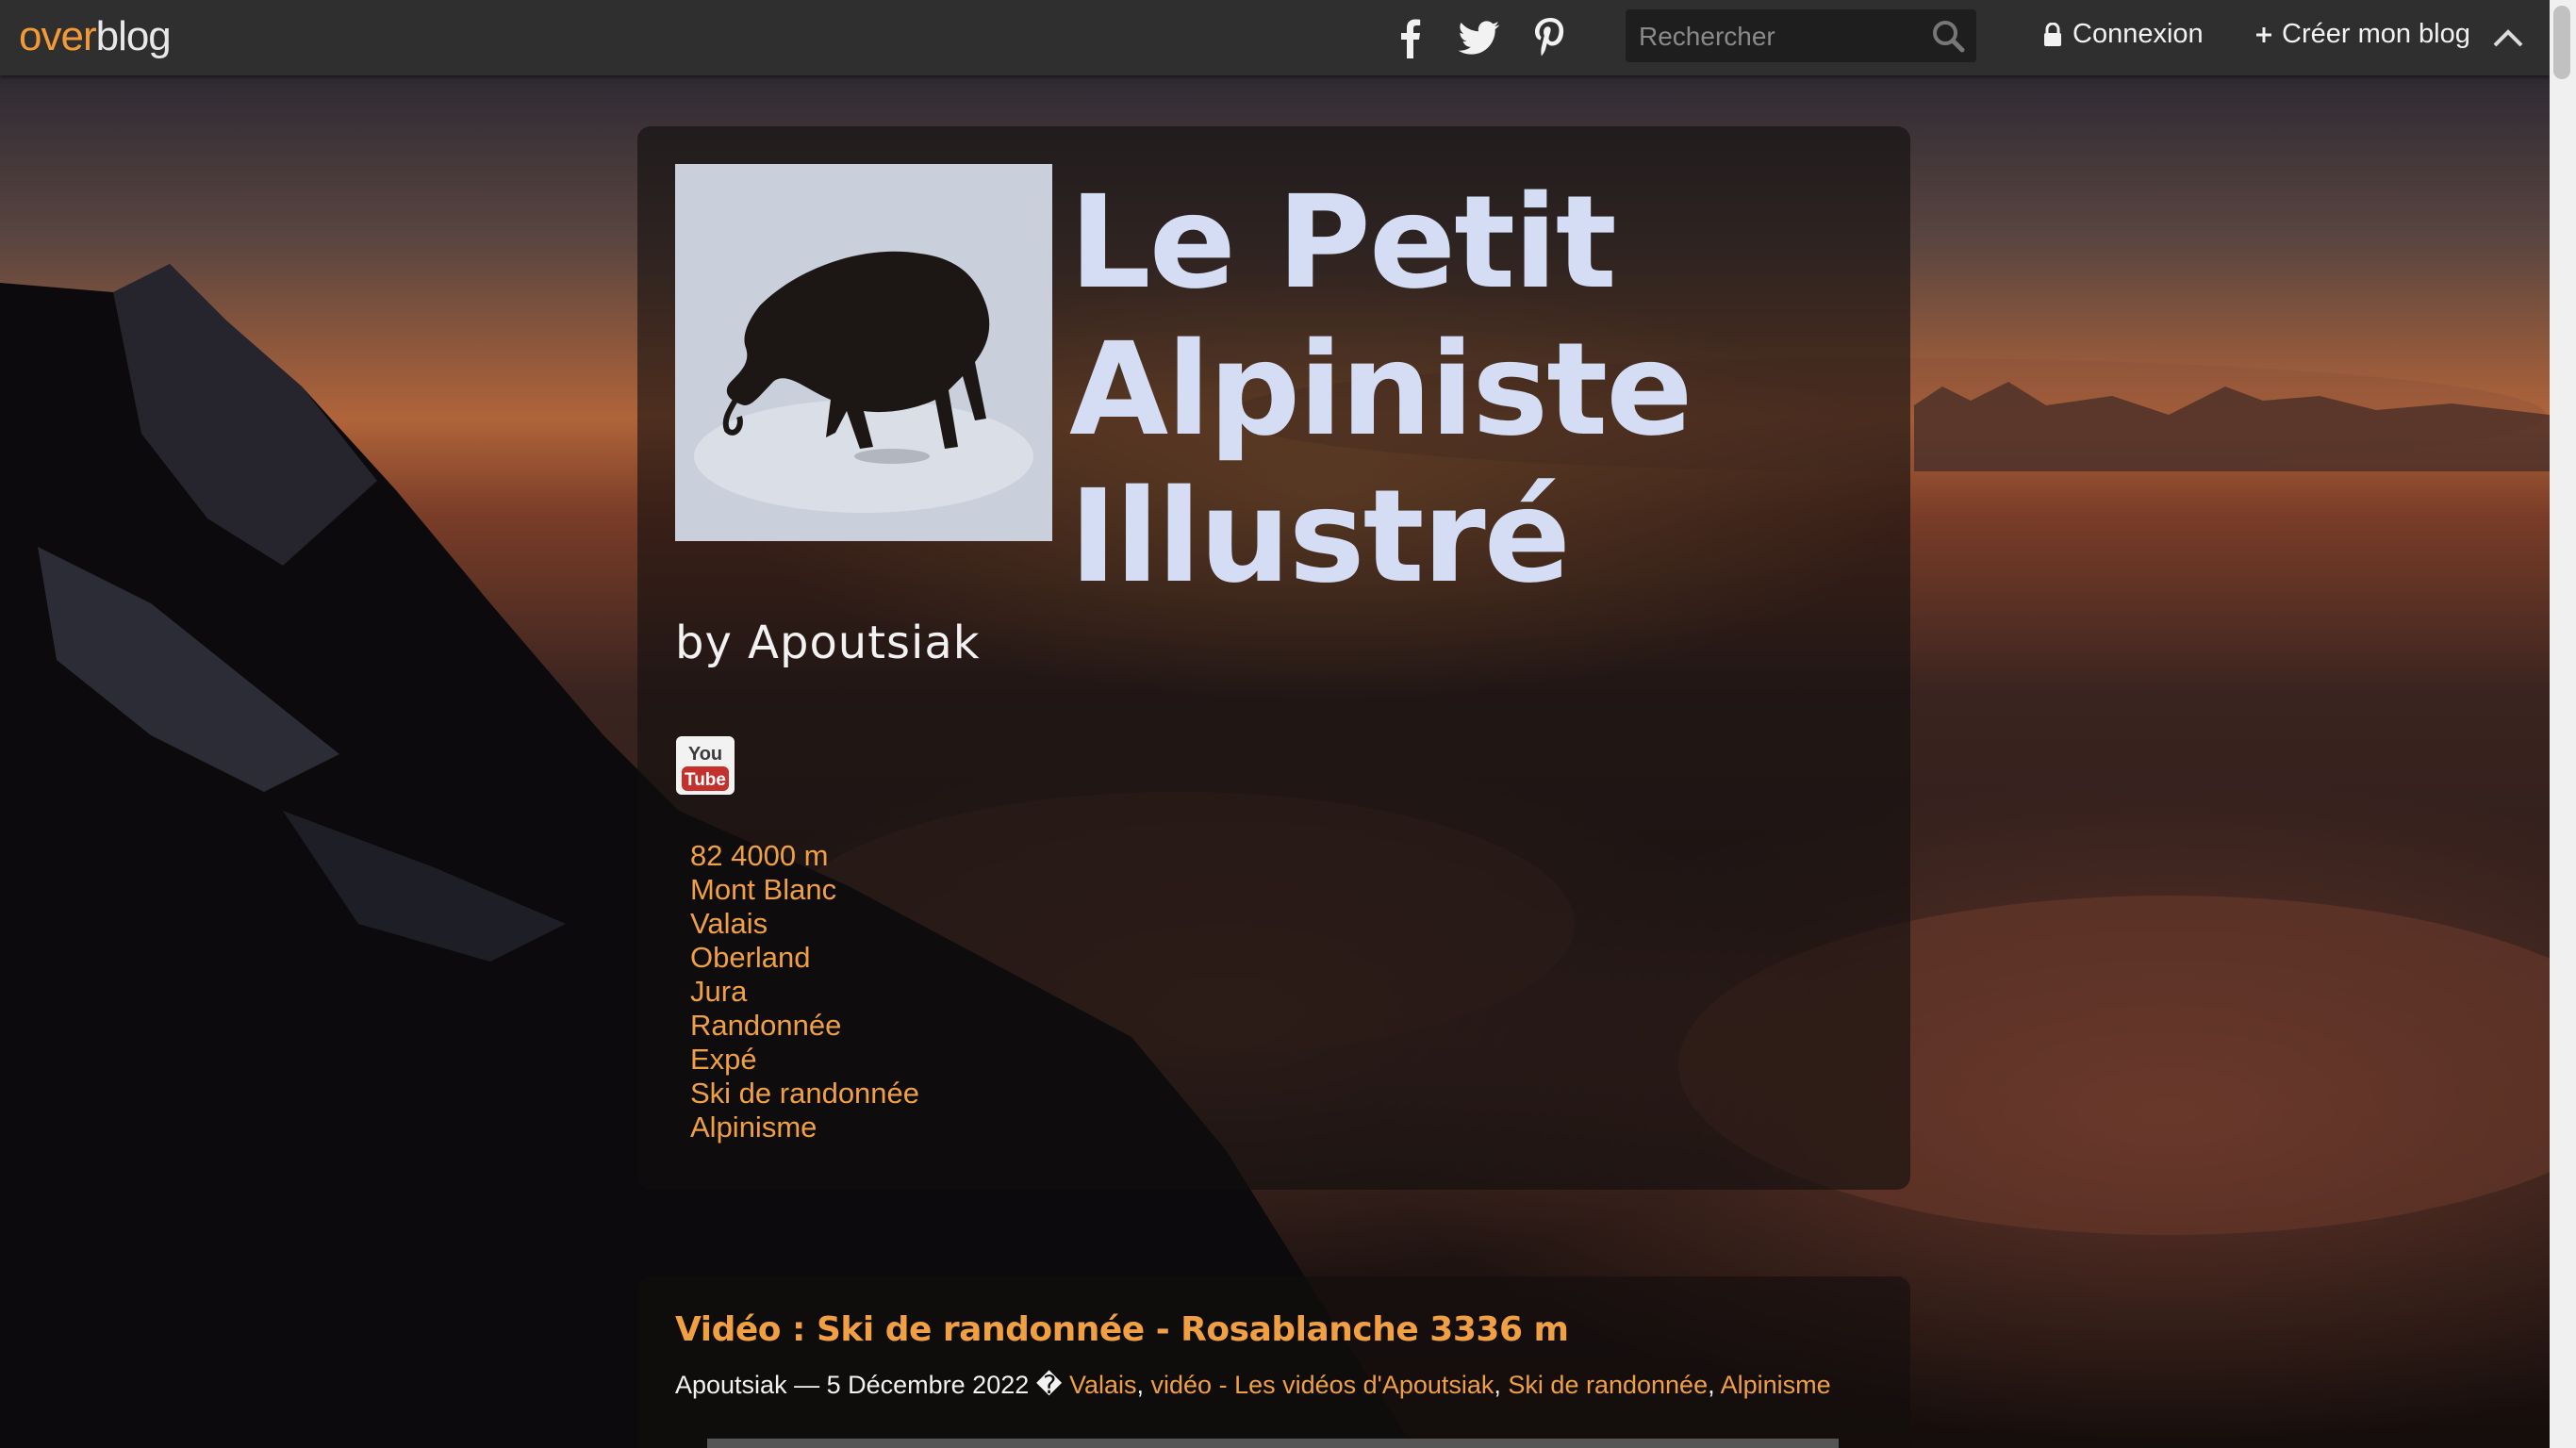 The width and height of the screenshot is (2576, 1448). I want to click on facebook-icon, so click(1410, 37).